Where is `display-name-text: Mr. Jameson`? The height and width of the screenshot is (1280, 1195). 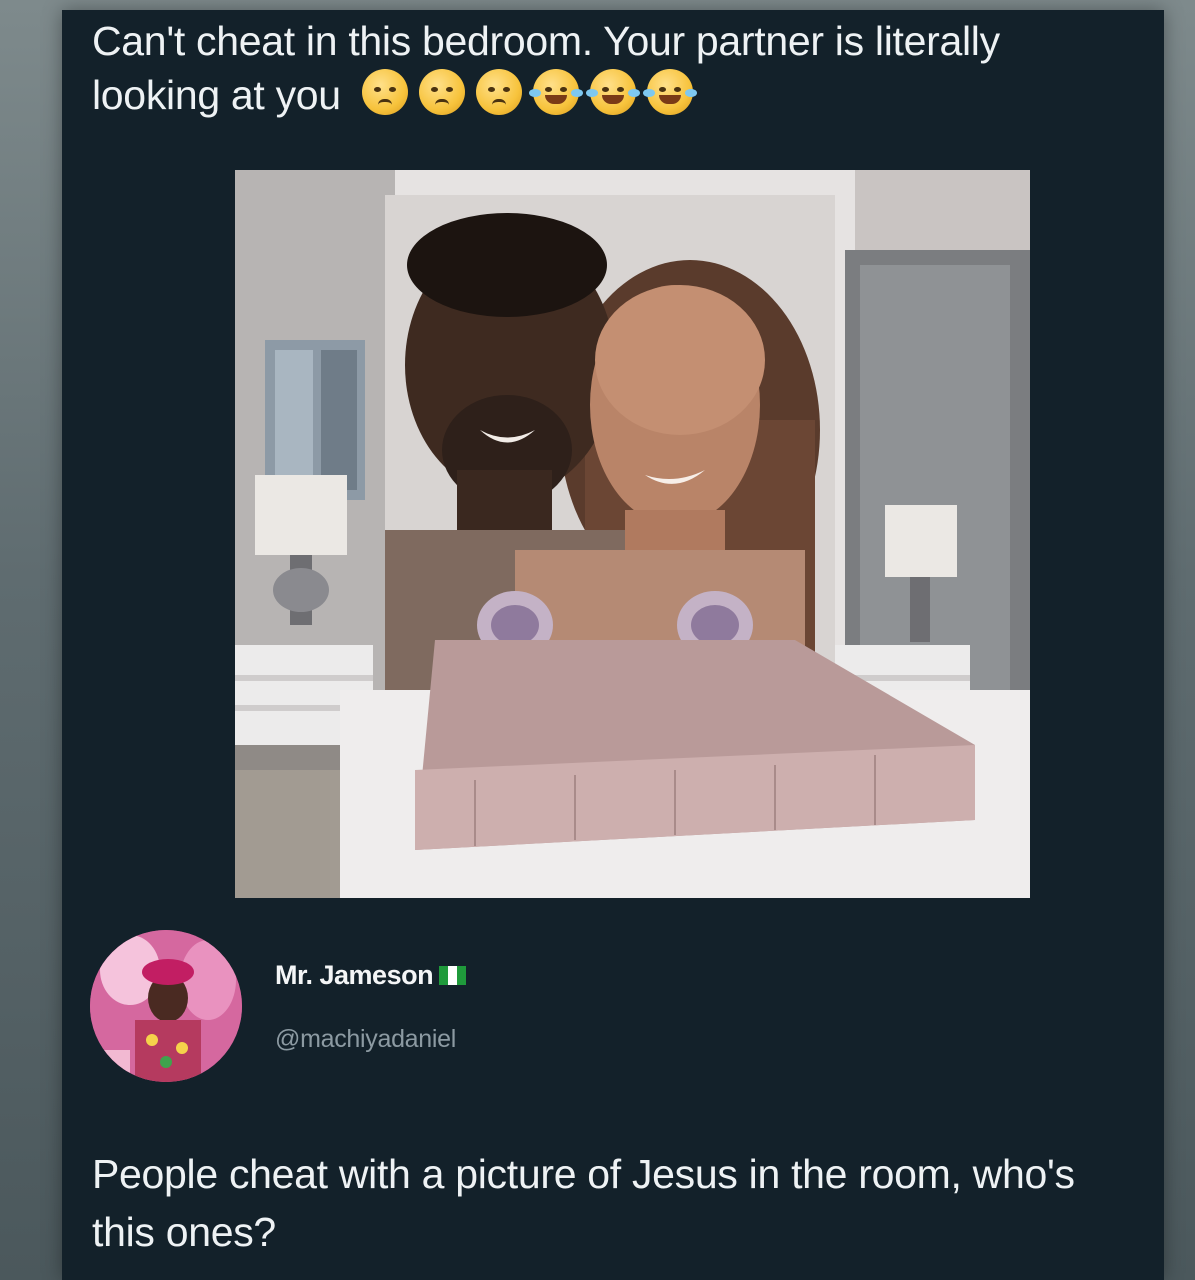 display-name-text: Mr. Jameson is located at coordinates (354, 975).